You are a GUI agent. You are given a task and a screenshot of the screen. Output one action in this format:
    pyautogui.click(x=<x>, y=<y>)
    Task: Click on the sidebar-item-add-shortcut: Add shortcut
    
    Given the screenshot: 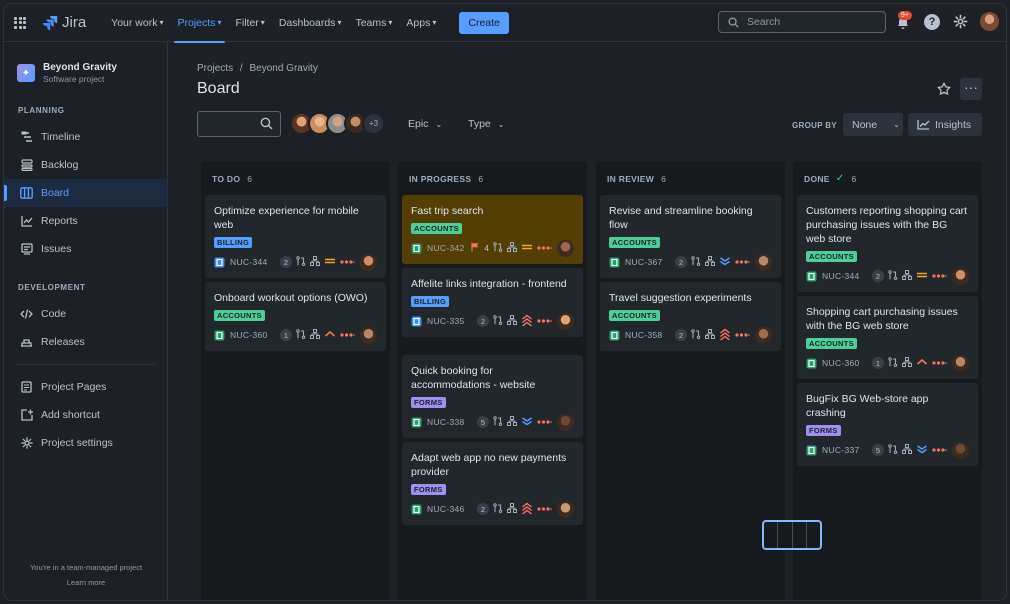 What is the action you would take?
    pyautogui.click(x=85, y=415)
    